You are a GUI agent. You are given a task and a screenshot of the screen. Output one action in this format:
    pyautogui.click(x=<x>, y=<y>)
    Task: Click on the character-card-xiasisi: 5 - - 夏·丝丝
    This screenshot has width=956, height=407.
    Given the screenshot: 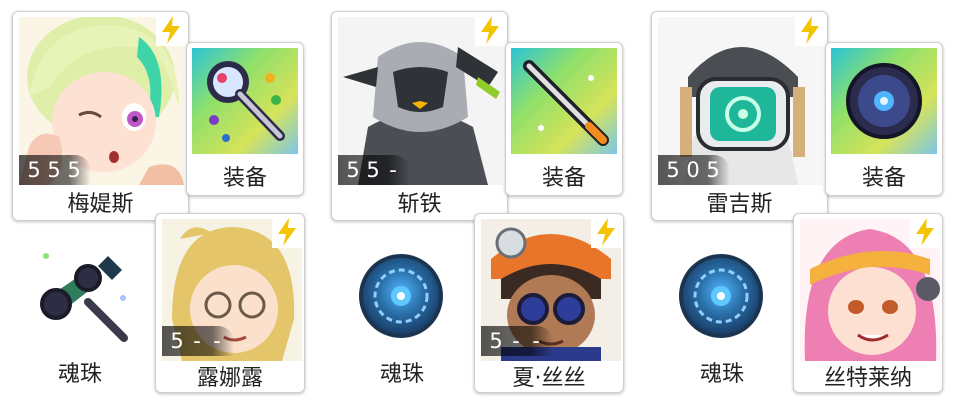 What is the action you would take?
    pyautogui.click(x=549, y=303)
    